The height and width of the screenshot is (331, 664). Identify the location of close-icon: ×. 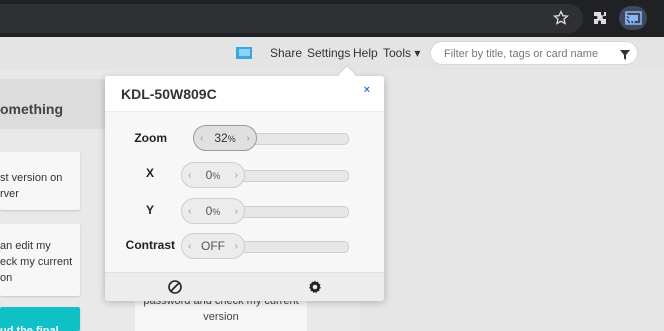
(367, 90).